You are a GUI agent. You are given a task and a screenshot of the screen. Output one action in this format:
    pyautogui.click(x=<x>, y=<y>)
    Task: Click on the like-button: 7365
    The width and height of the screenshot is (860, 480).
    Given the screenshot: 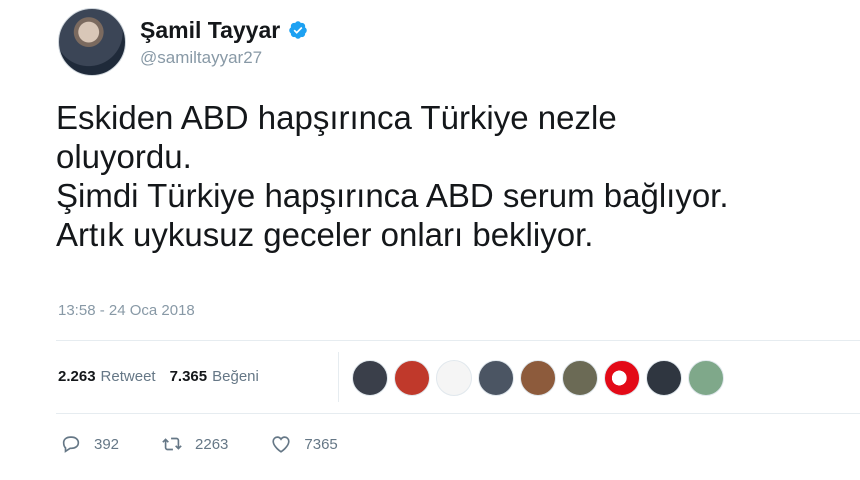 What is the action you would take?
    pyautogui.click(x=304, y=444)
    